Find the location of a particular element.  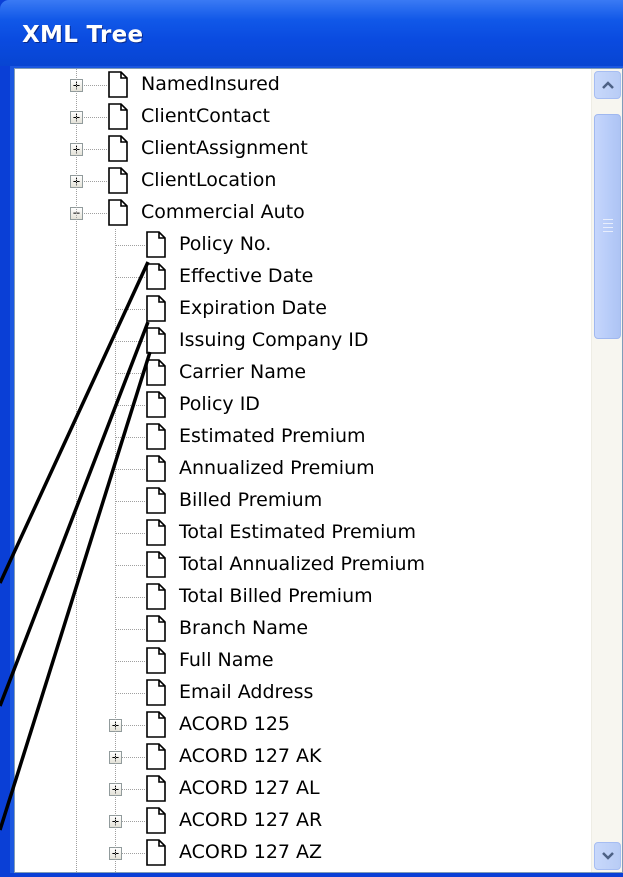

tree-node-label: Effective Date is located at coordinates (246, 276).